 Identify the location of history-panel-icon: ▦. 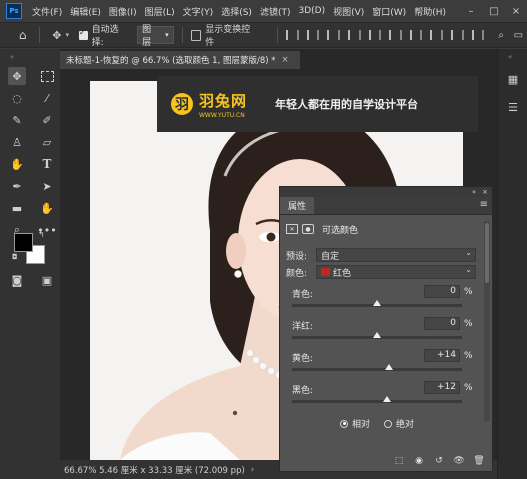
(513, 79).